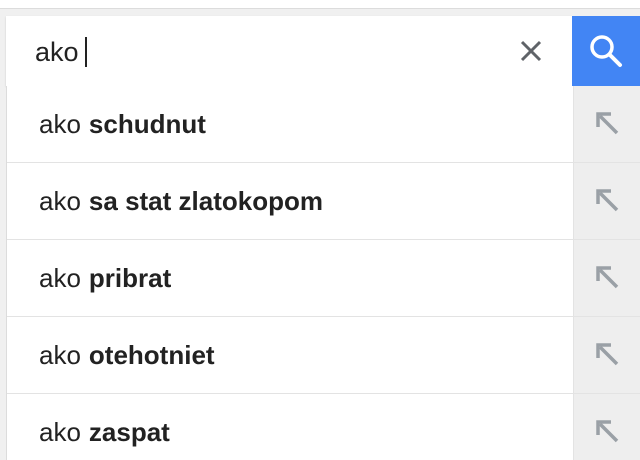 This screenshot has width=640, height=460. Describe the element at coordinates (289, 51) in the screenshot. I see `search-bar: ako` at that location.